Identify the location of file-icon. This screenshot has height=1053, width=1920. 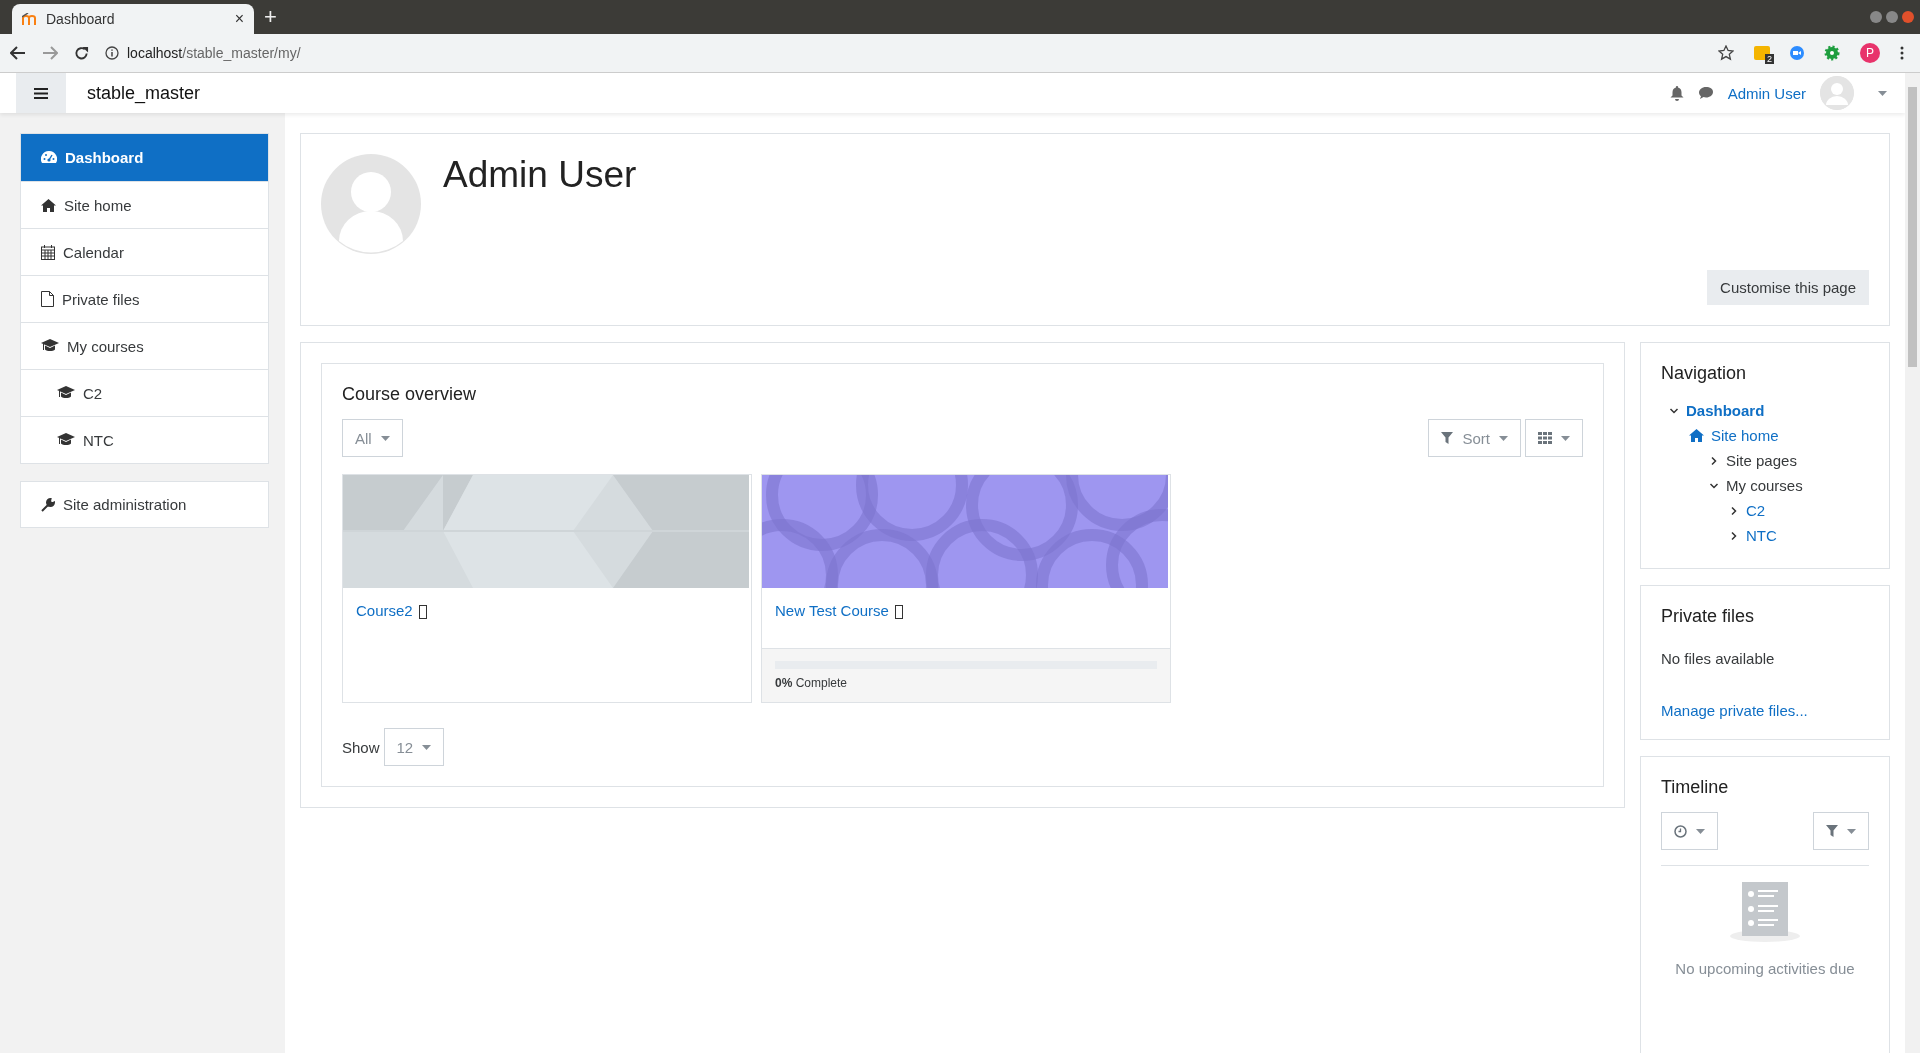
(47, 299).